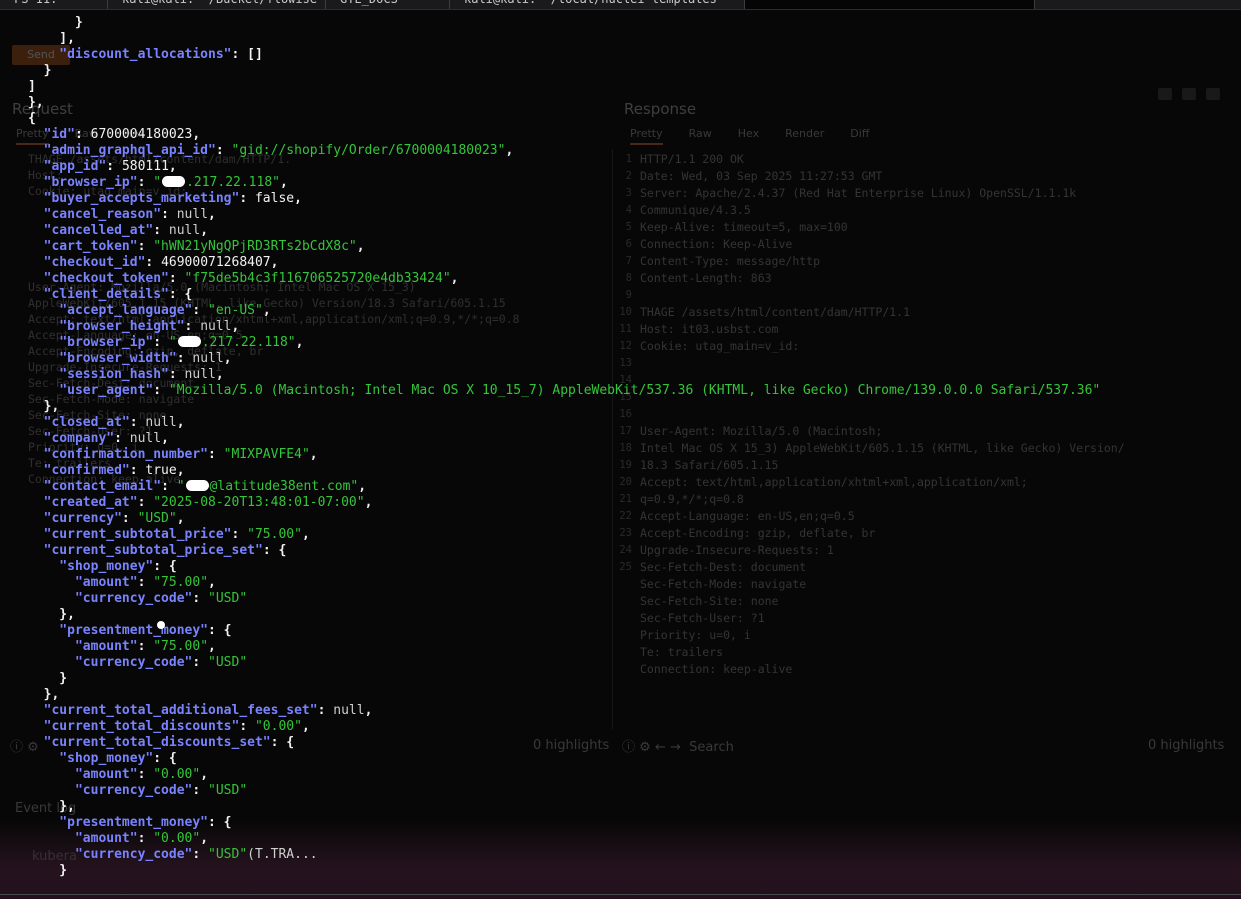 The image size is (1241, 899). What do you see at coordinates (118, 454) in the screenshot?
I see `json-token: "confirmation_number"` at bounding box center [118, 454].